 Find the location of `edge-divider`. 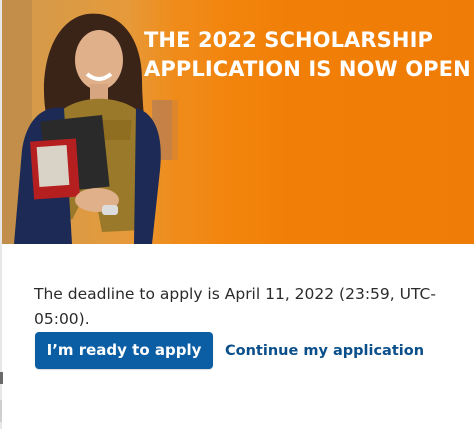

edge-divider is located at coordinates (1, 378).